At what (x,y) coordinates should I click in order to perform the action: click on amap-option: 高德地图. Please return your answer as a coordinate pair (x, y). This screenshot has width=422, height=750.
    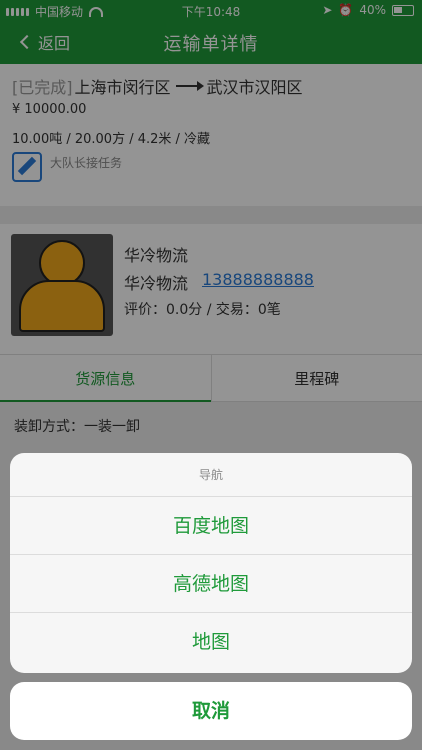
    Looking at the image, I should click on (211, 584).